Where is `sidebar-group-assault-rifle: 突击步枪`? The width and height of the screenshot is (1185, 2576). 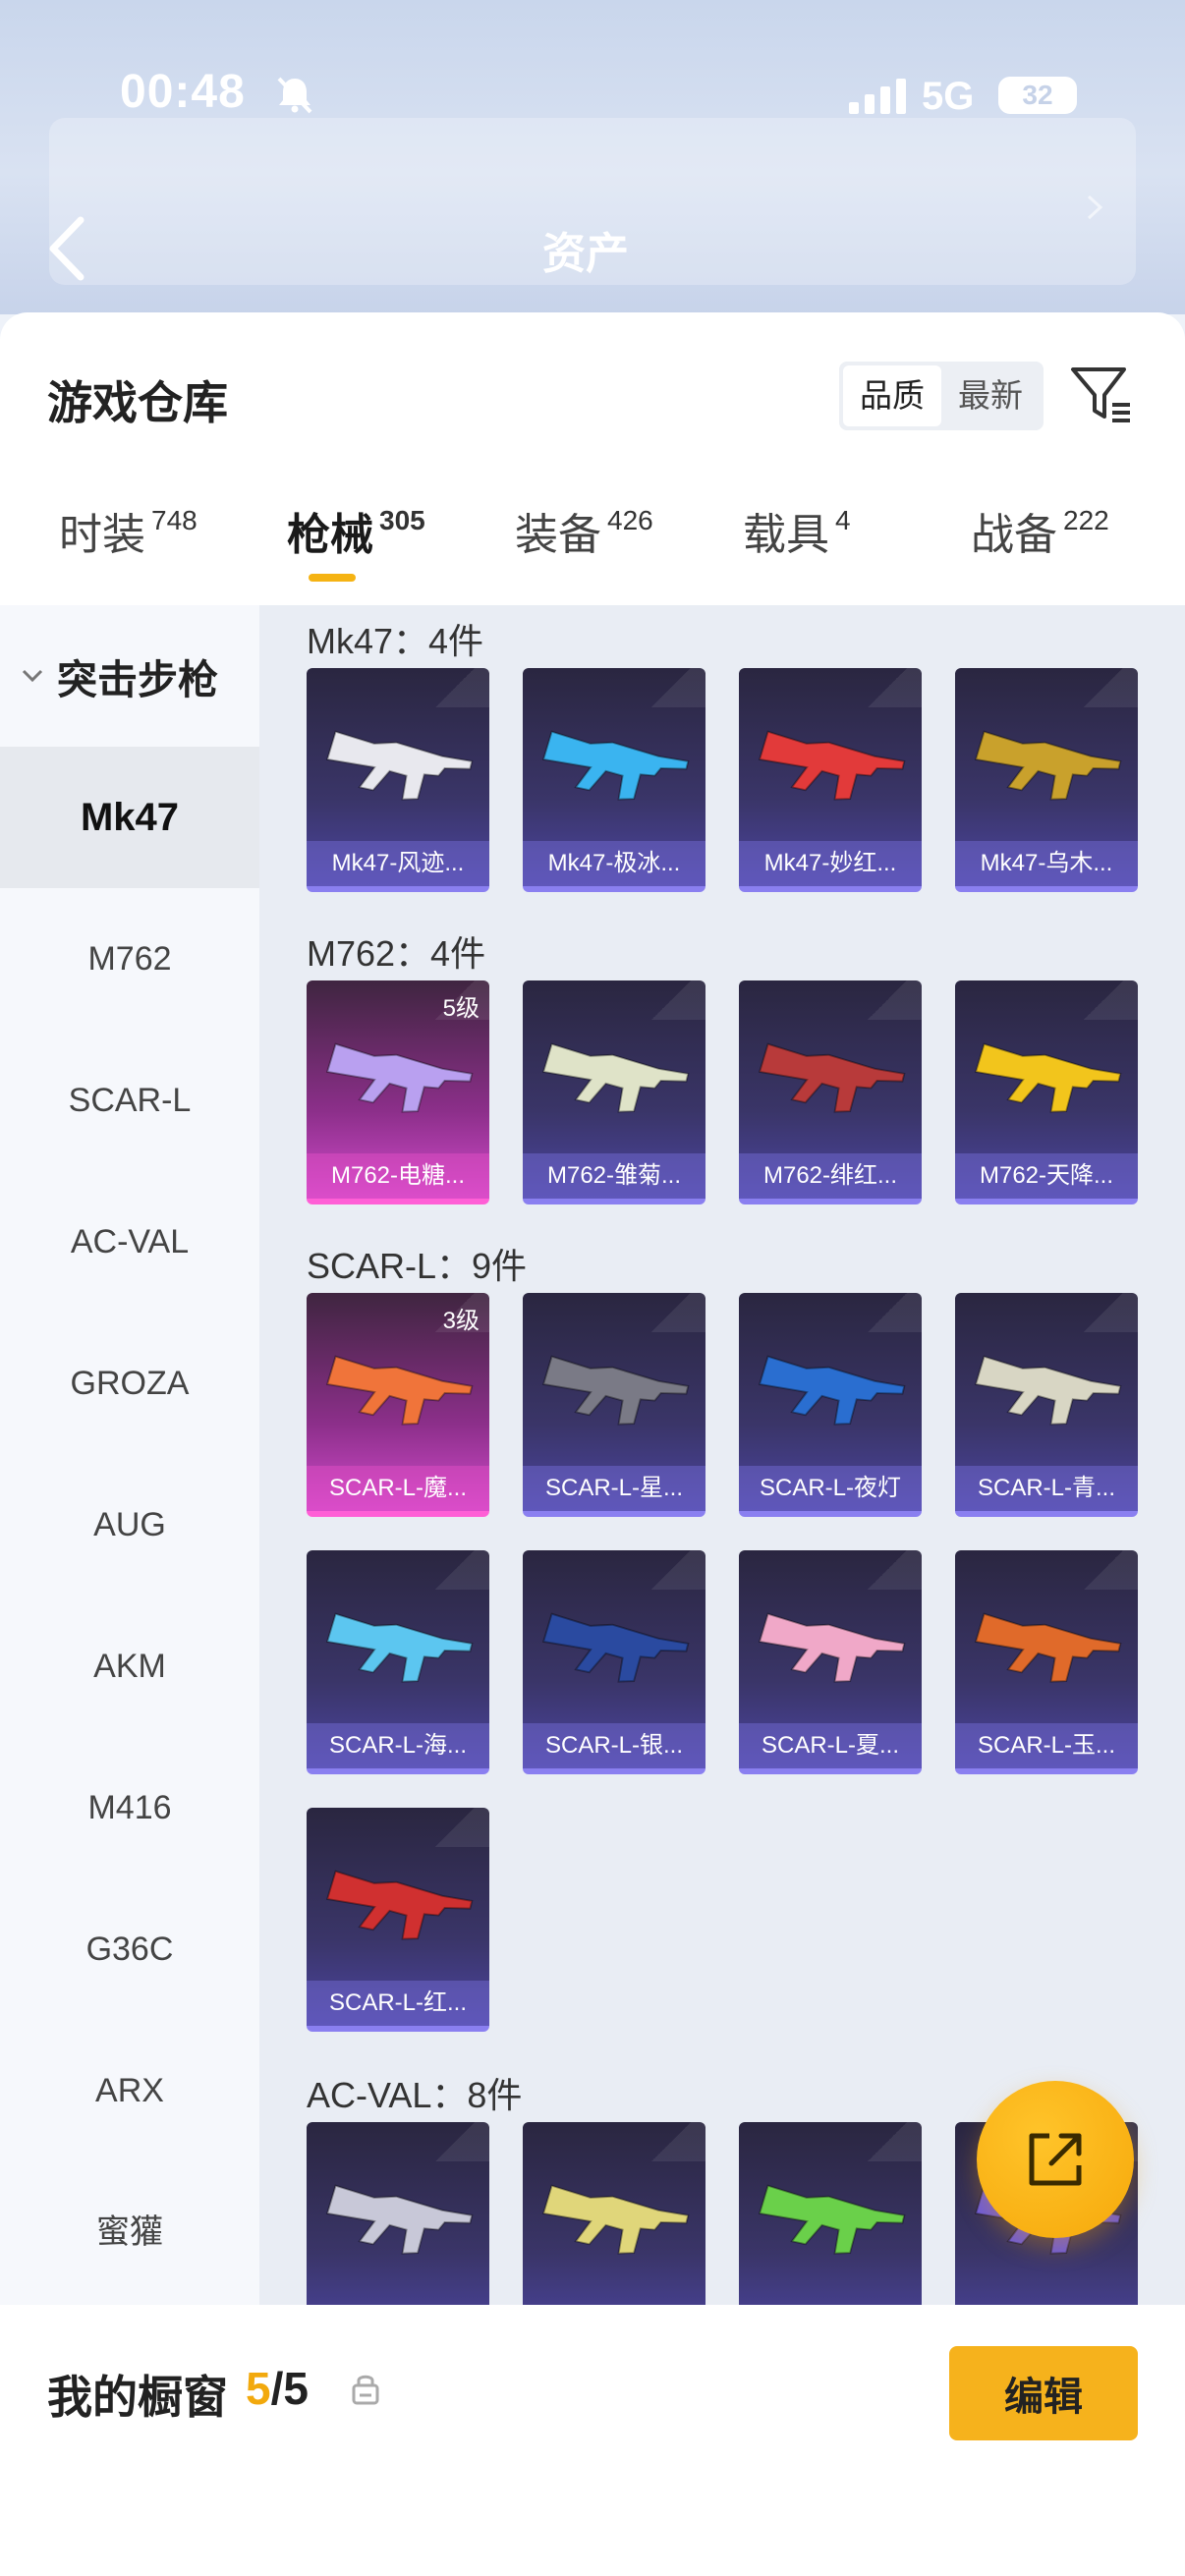
sidebar-group-assault-rifle: 突击步枪 is located at coordinates (130, 676).